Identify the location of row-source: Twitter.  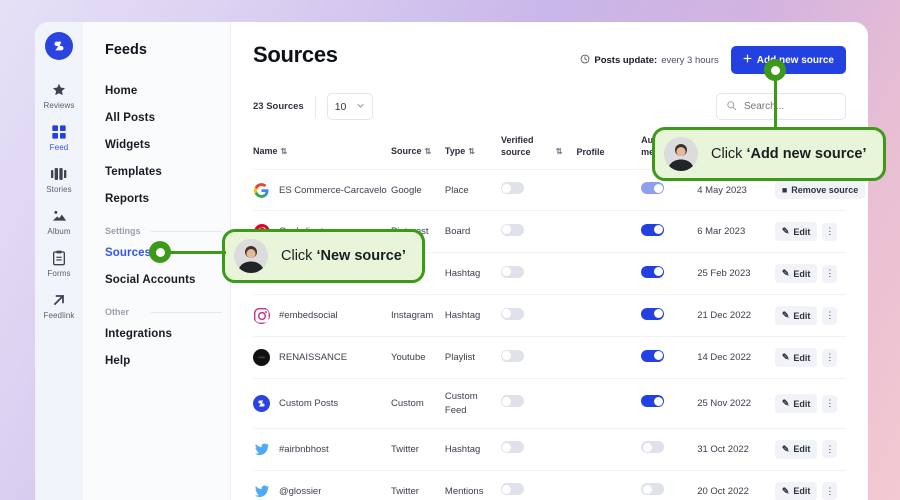
(418, 449).